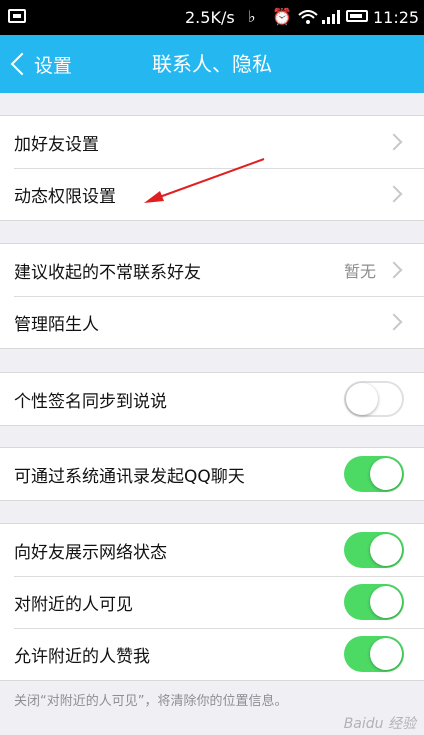  I want to click on wifi-icon, so click(308, 17).